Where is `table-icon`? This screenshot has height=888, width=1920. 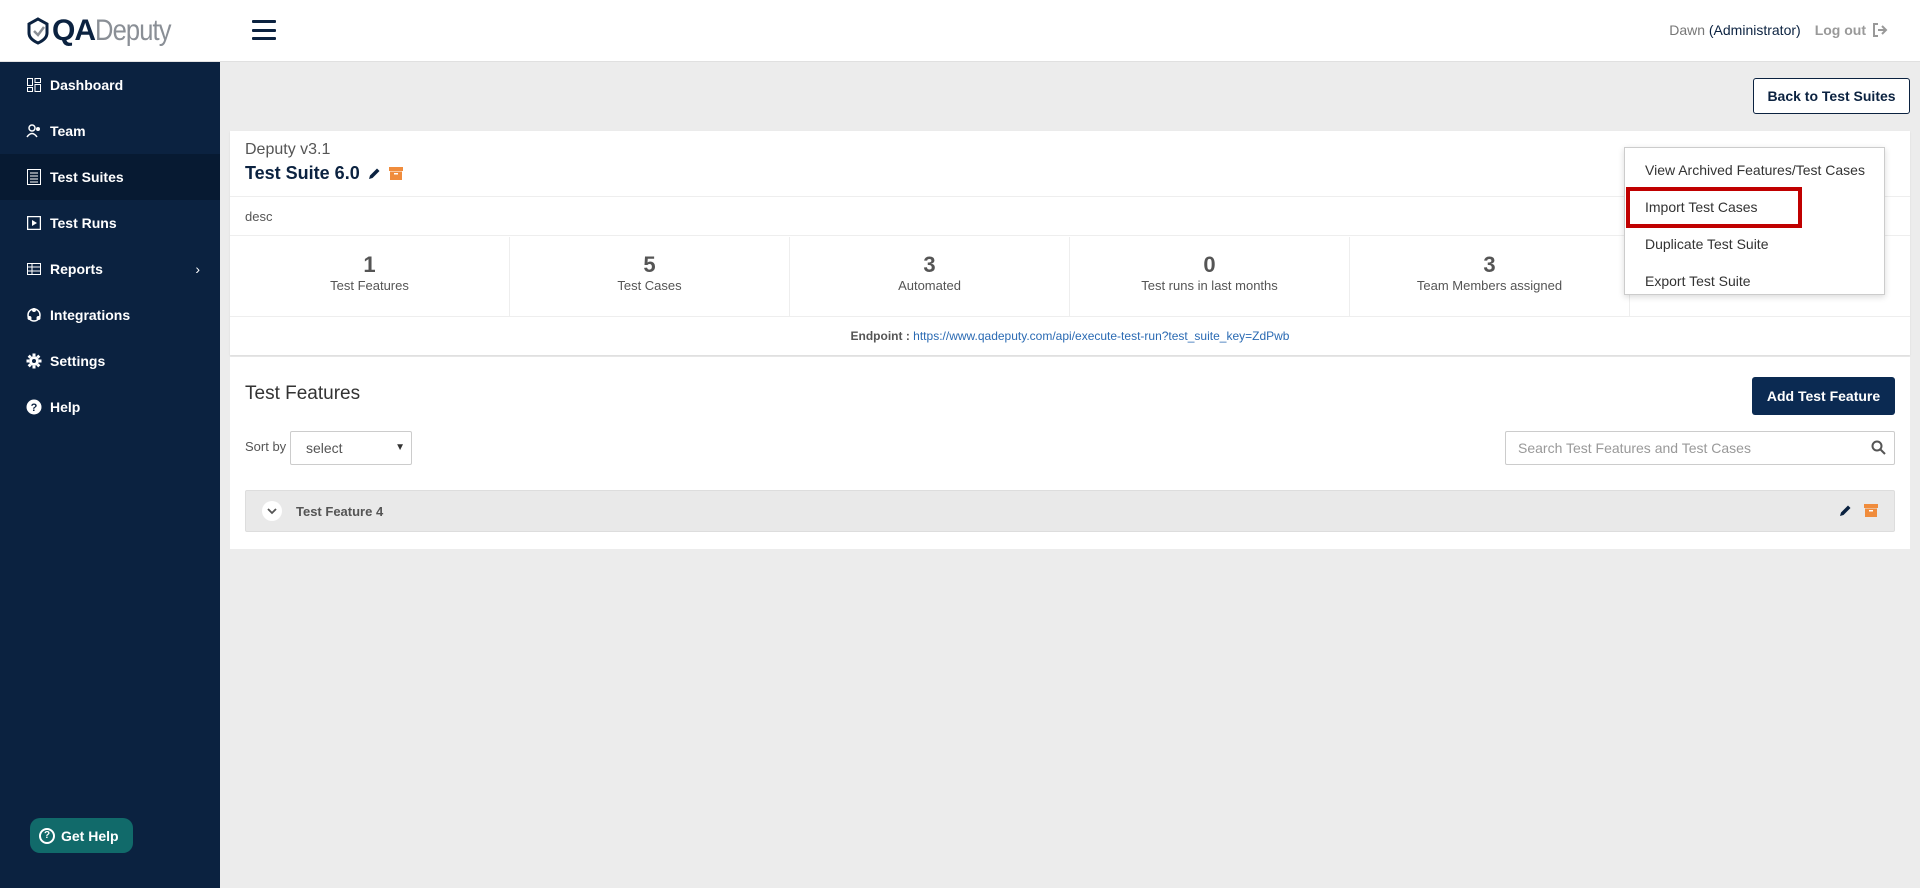
table-icon is located at coordinates (34, 269).